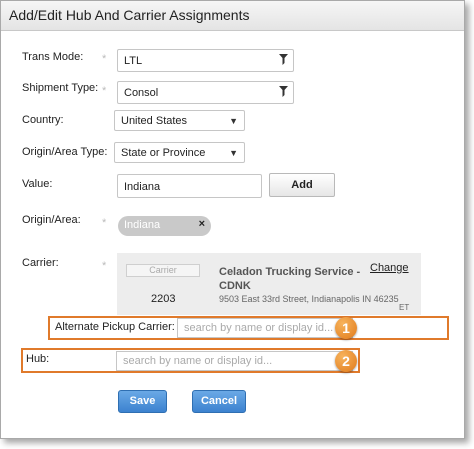 This screenshot has height=449, width=474. Describe the element at coordinates (205, 60) in the screenshot. I see `trans-mode-select: LTL` at that location.